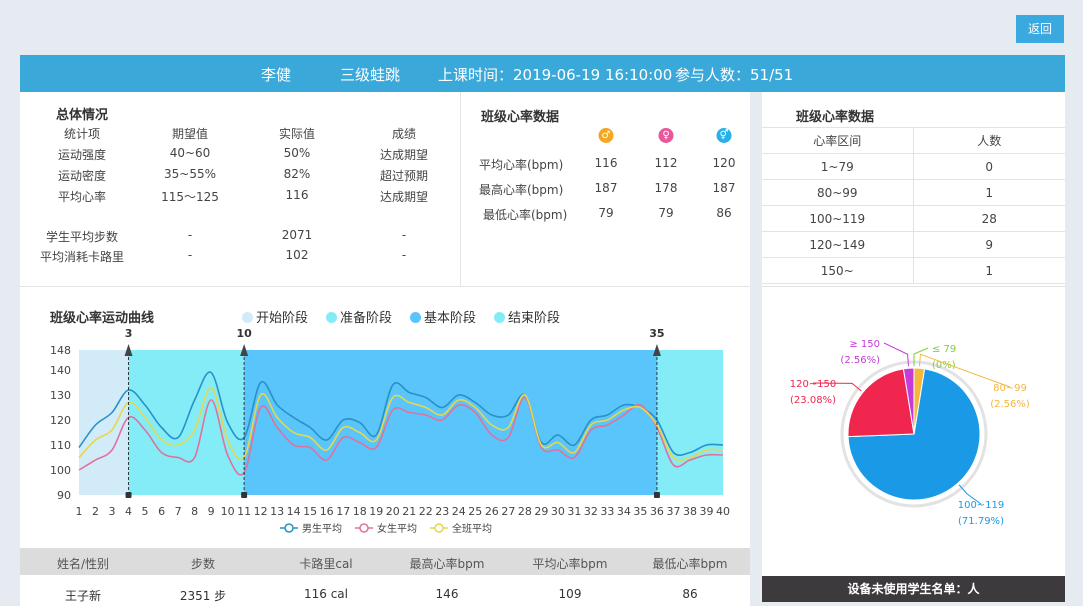 The height and width of the screenshot is (606, 1083). Describe the element at coordinates (838, 166) in the screenshot. I see `range-cell: 1~79` at that location.